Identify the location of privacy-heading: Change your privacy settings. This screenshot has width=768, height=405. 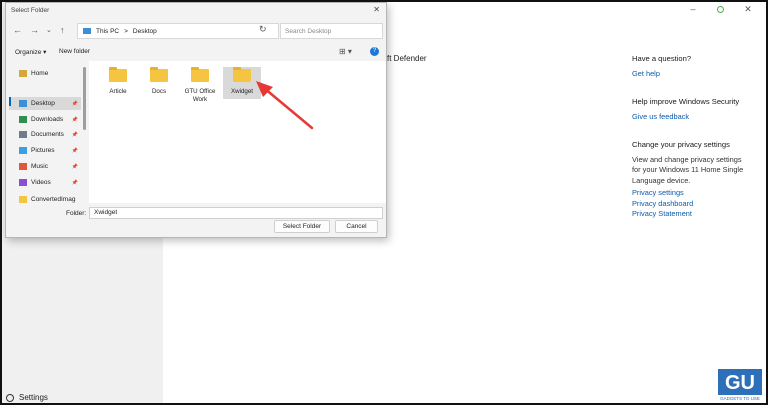
(681, 144).